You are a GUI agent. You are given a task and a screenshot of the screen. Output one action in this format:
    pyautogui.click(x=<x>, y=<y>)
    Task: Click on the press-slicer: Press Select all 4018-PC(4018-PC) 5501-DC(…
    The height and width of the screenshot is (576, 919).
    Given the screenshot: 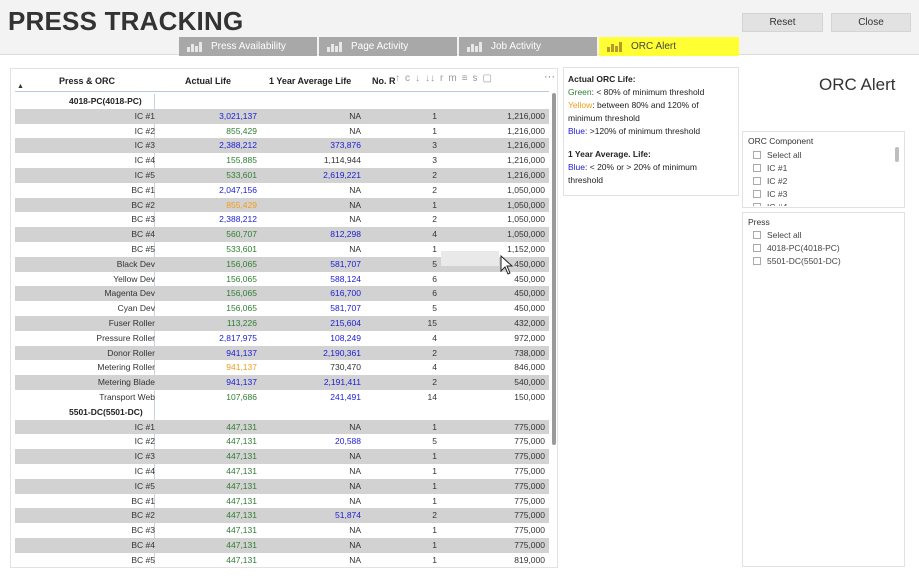 What is the action you would take?
    pyautogui.click(x=823, y=389)
    